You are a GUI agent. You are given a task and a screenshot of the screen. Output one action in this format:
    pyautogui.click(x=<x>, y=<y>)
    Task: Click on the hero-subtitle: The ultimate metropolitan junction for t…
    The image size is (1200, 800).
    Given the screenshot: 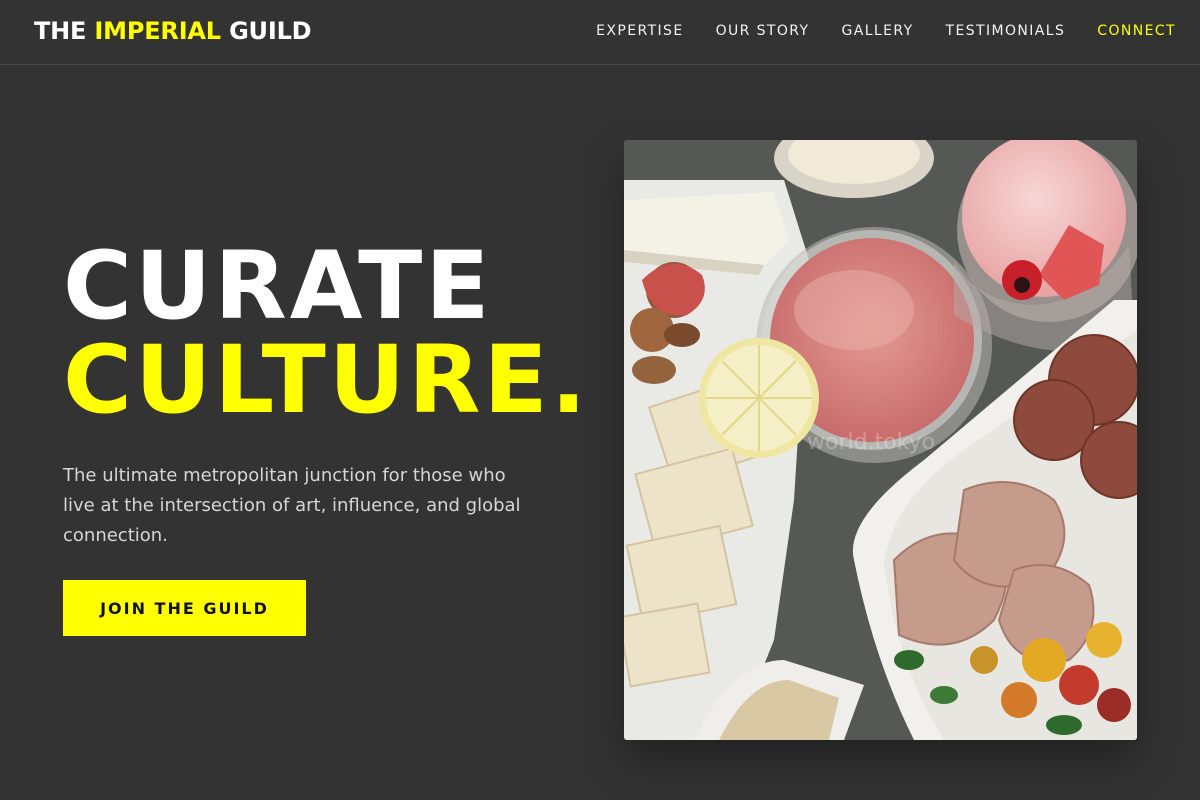 What is the action you would take?
    pyautogui.click(x=292, y=505)
    